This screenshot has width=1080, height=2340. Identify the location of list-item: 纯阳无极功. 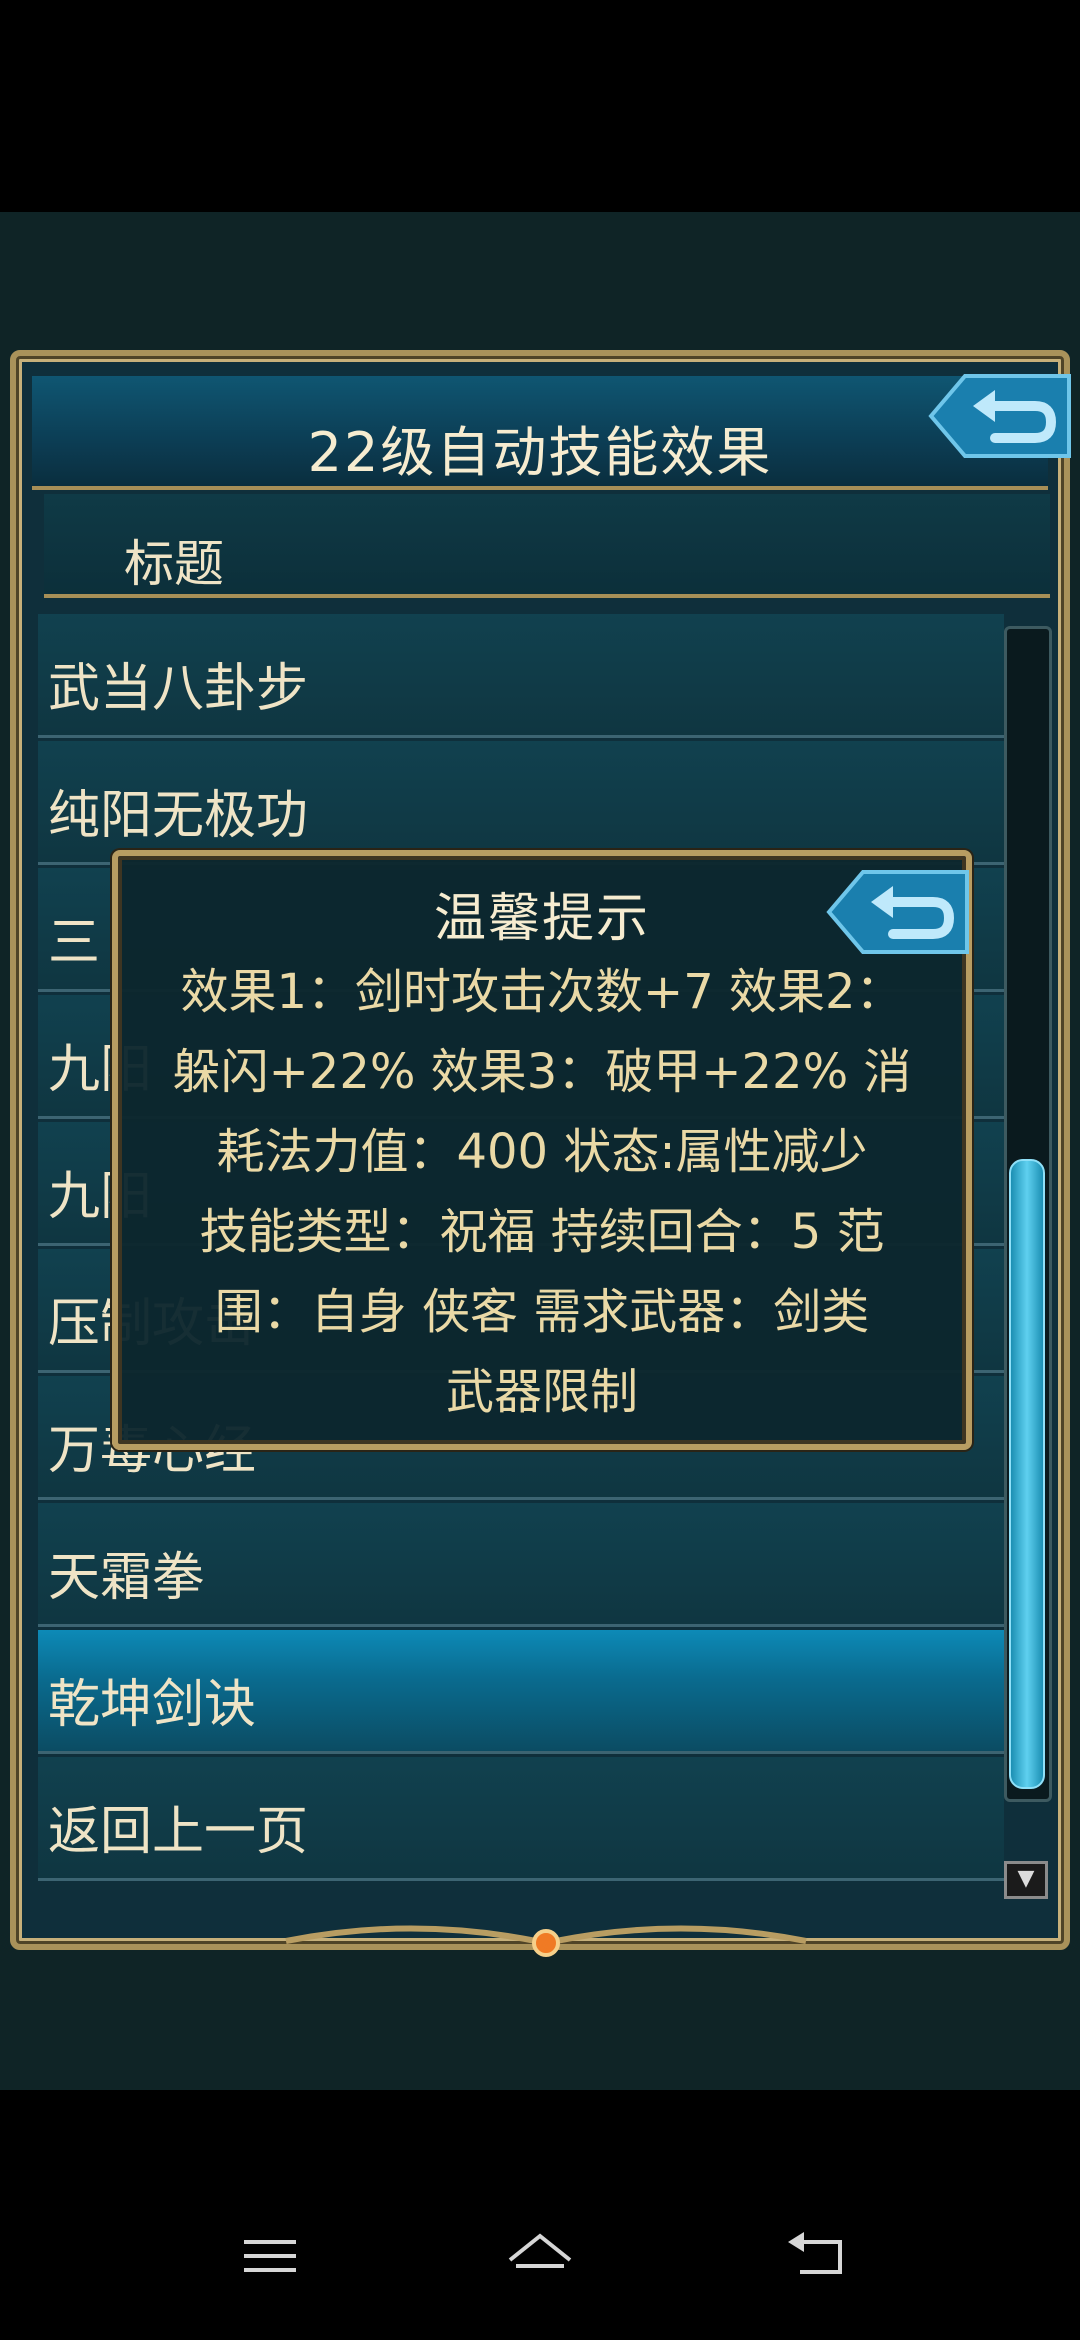
(521, 803).